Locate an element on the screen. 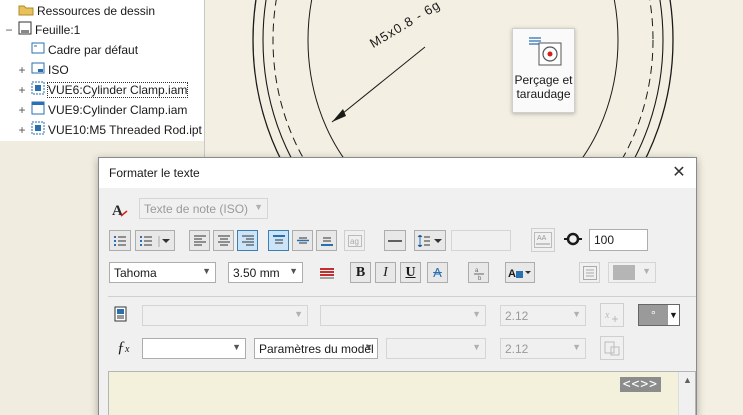 This screenshot has width=743, height=415. svg-text: ag is located at coordinates (354, 241).